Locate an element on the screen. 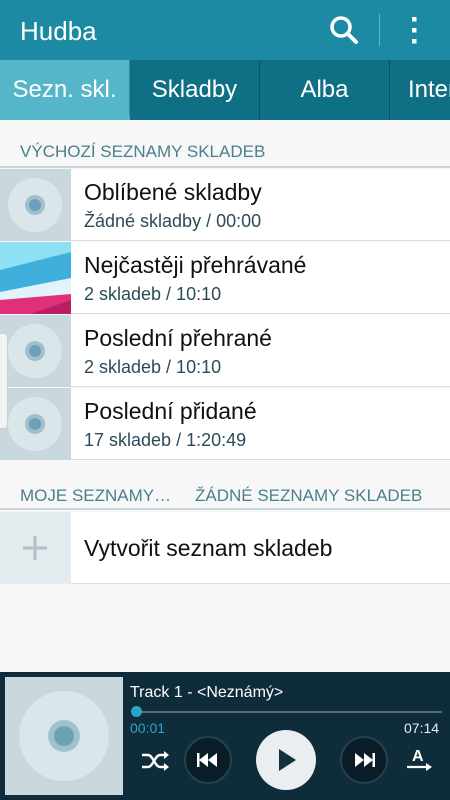  create-playlist-label: Vytvořit seznam skladeb is located at coordinates (208, 548).